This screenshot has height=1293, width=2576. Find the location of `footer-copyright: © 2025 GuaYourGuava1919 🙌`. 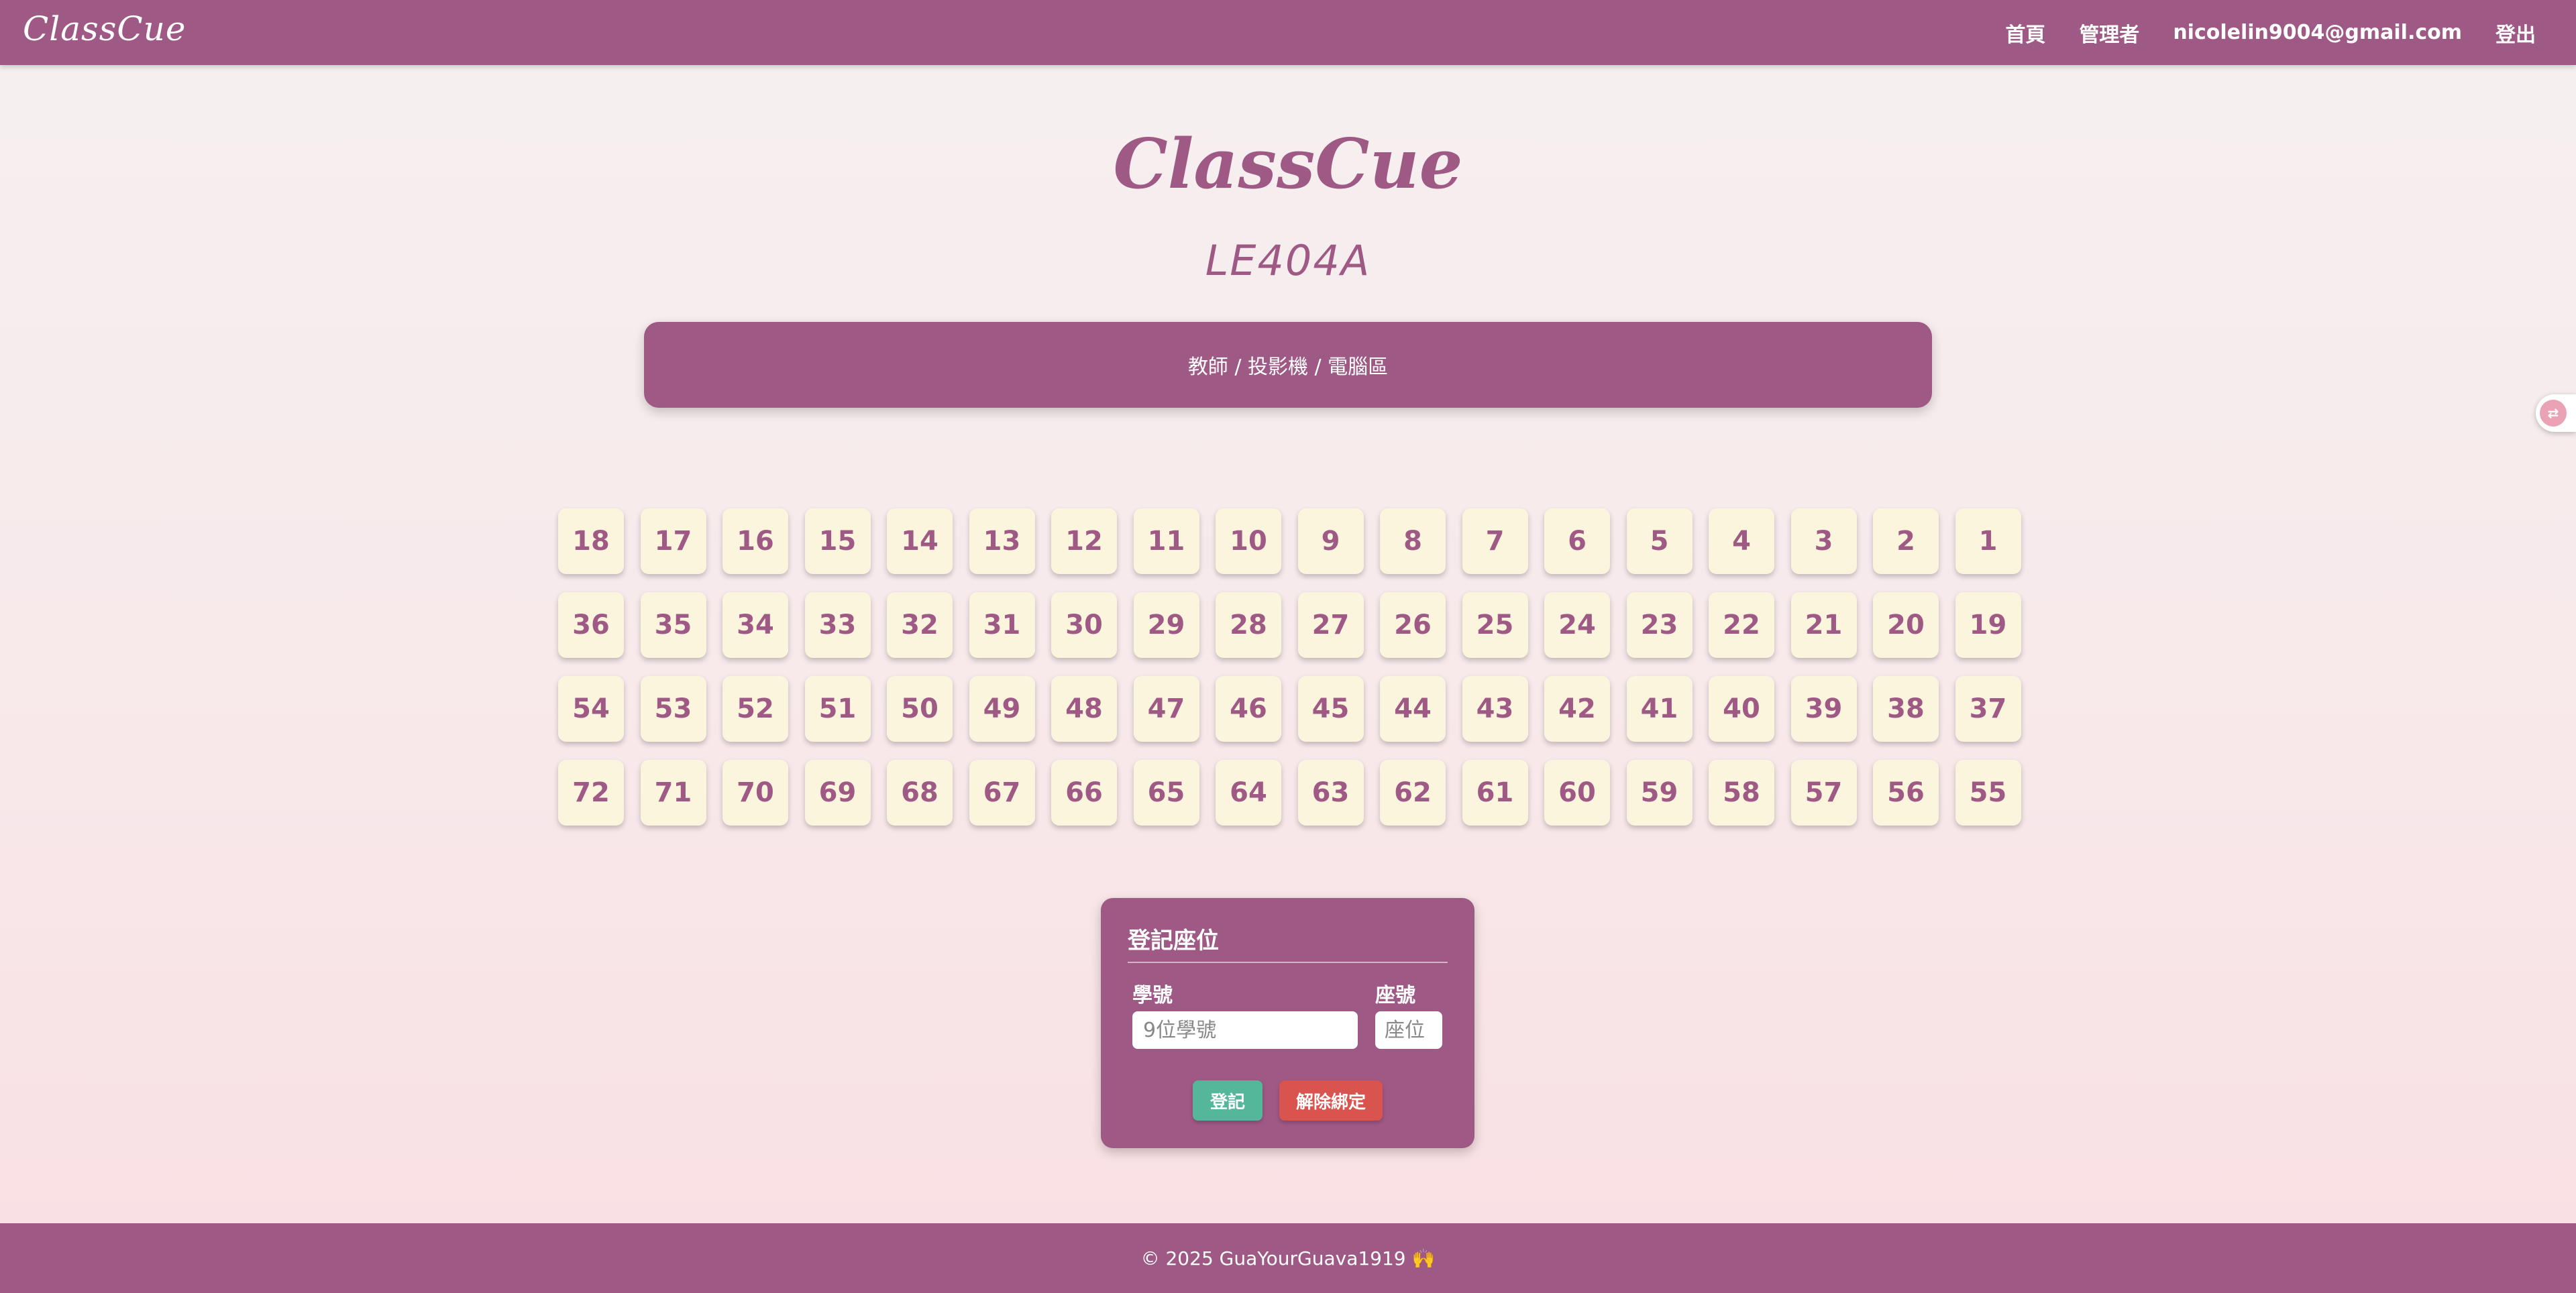

footer-copyright: © 2025 GuaYourGuava1919 🙌 is located at coordinates (1288, 1258).